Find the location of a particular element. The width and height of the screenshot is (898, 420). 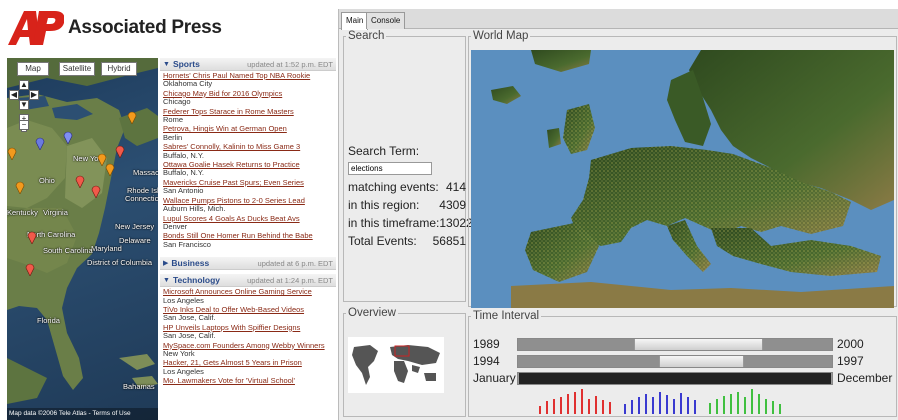

map-tab-satellite: Satellite is located at coordinates (77, 69).